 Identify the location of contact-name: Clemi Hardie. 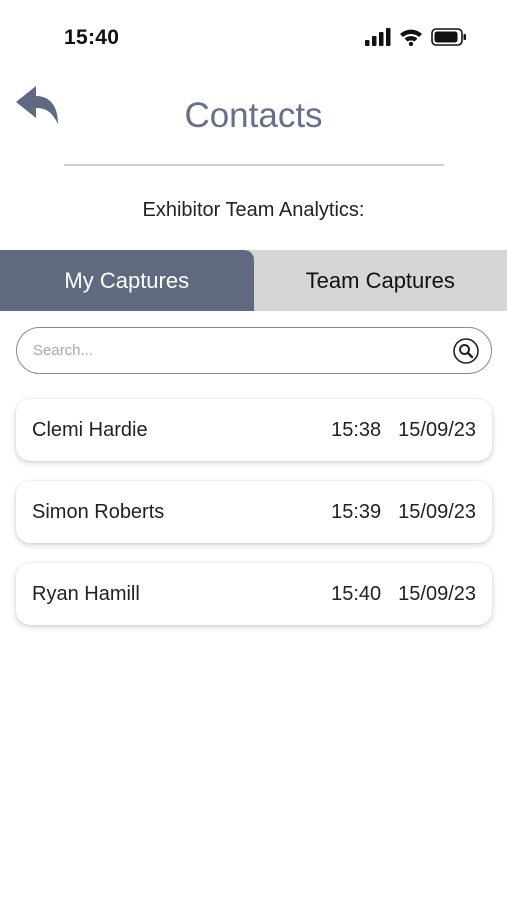
(90, 429).